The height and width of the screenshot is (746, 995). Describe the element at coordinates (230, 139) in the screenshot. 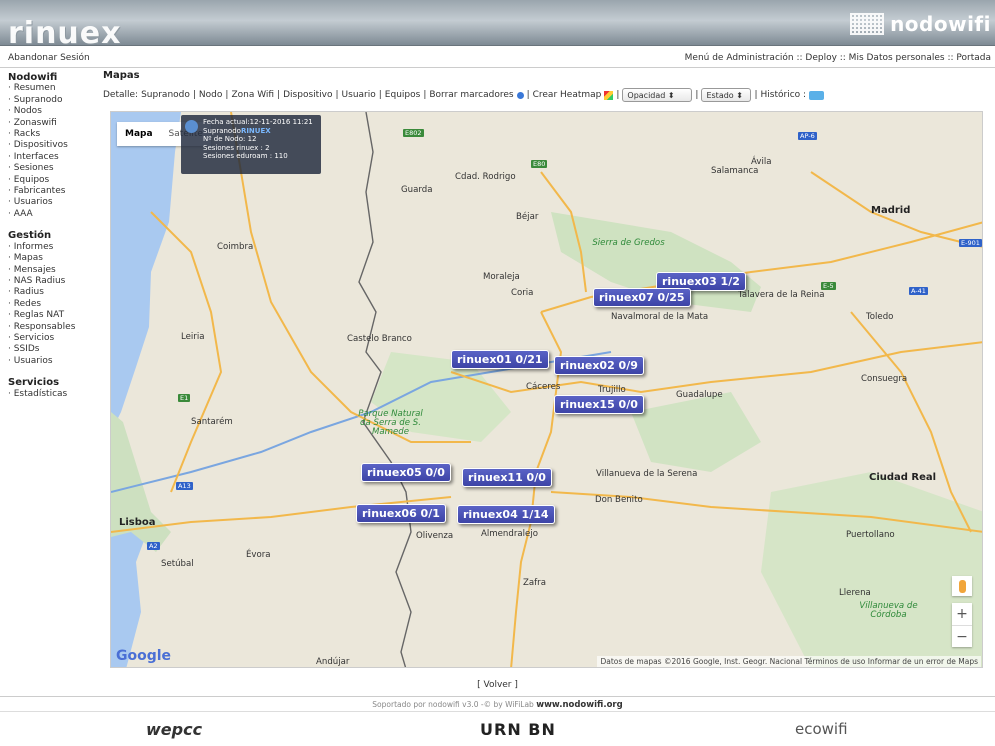

I see `info-nodo: Nº de Nodo: 12` at that location.